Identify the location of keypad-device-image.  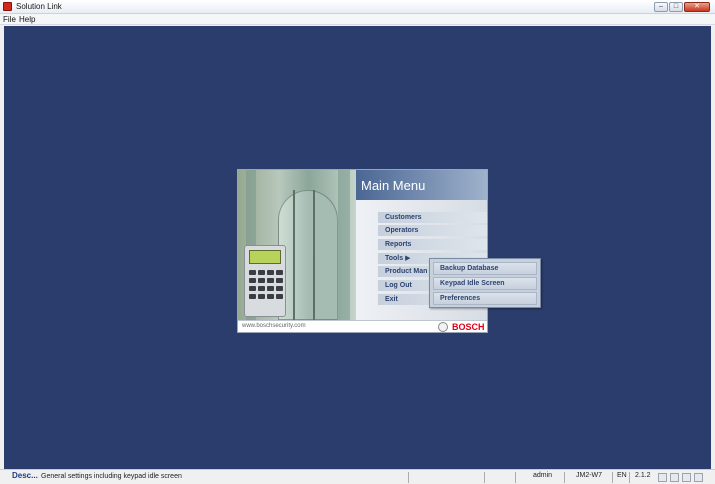
(265, 281).